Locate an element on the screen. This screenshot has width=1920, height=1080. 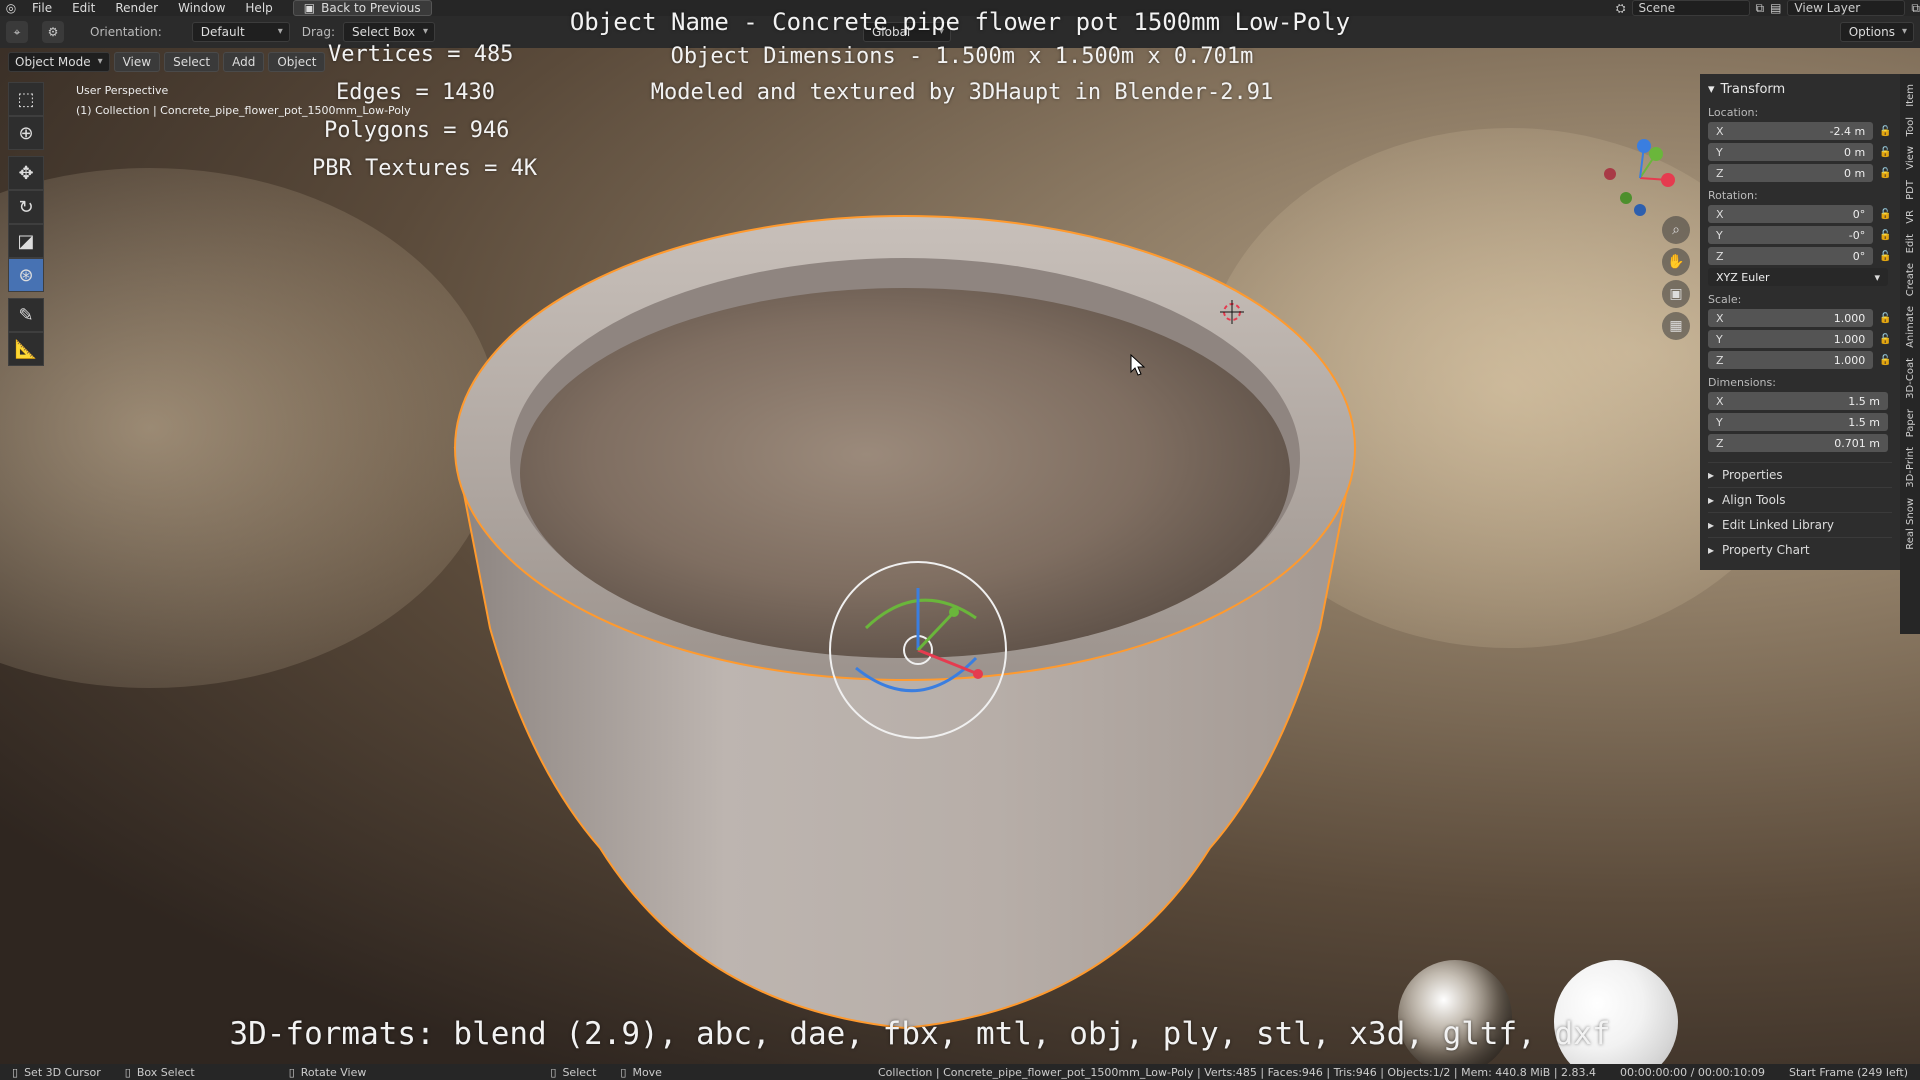
rotation-x-value: 0° is located at coordinates (1859, 214).